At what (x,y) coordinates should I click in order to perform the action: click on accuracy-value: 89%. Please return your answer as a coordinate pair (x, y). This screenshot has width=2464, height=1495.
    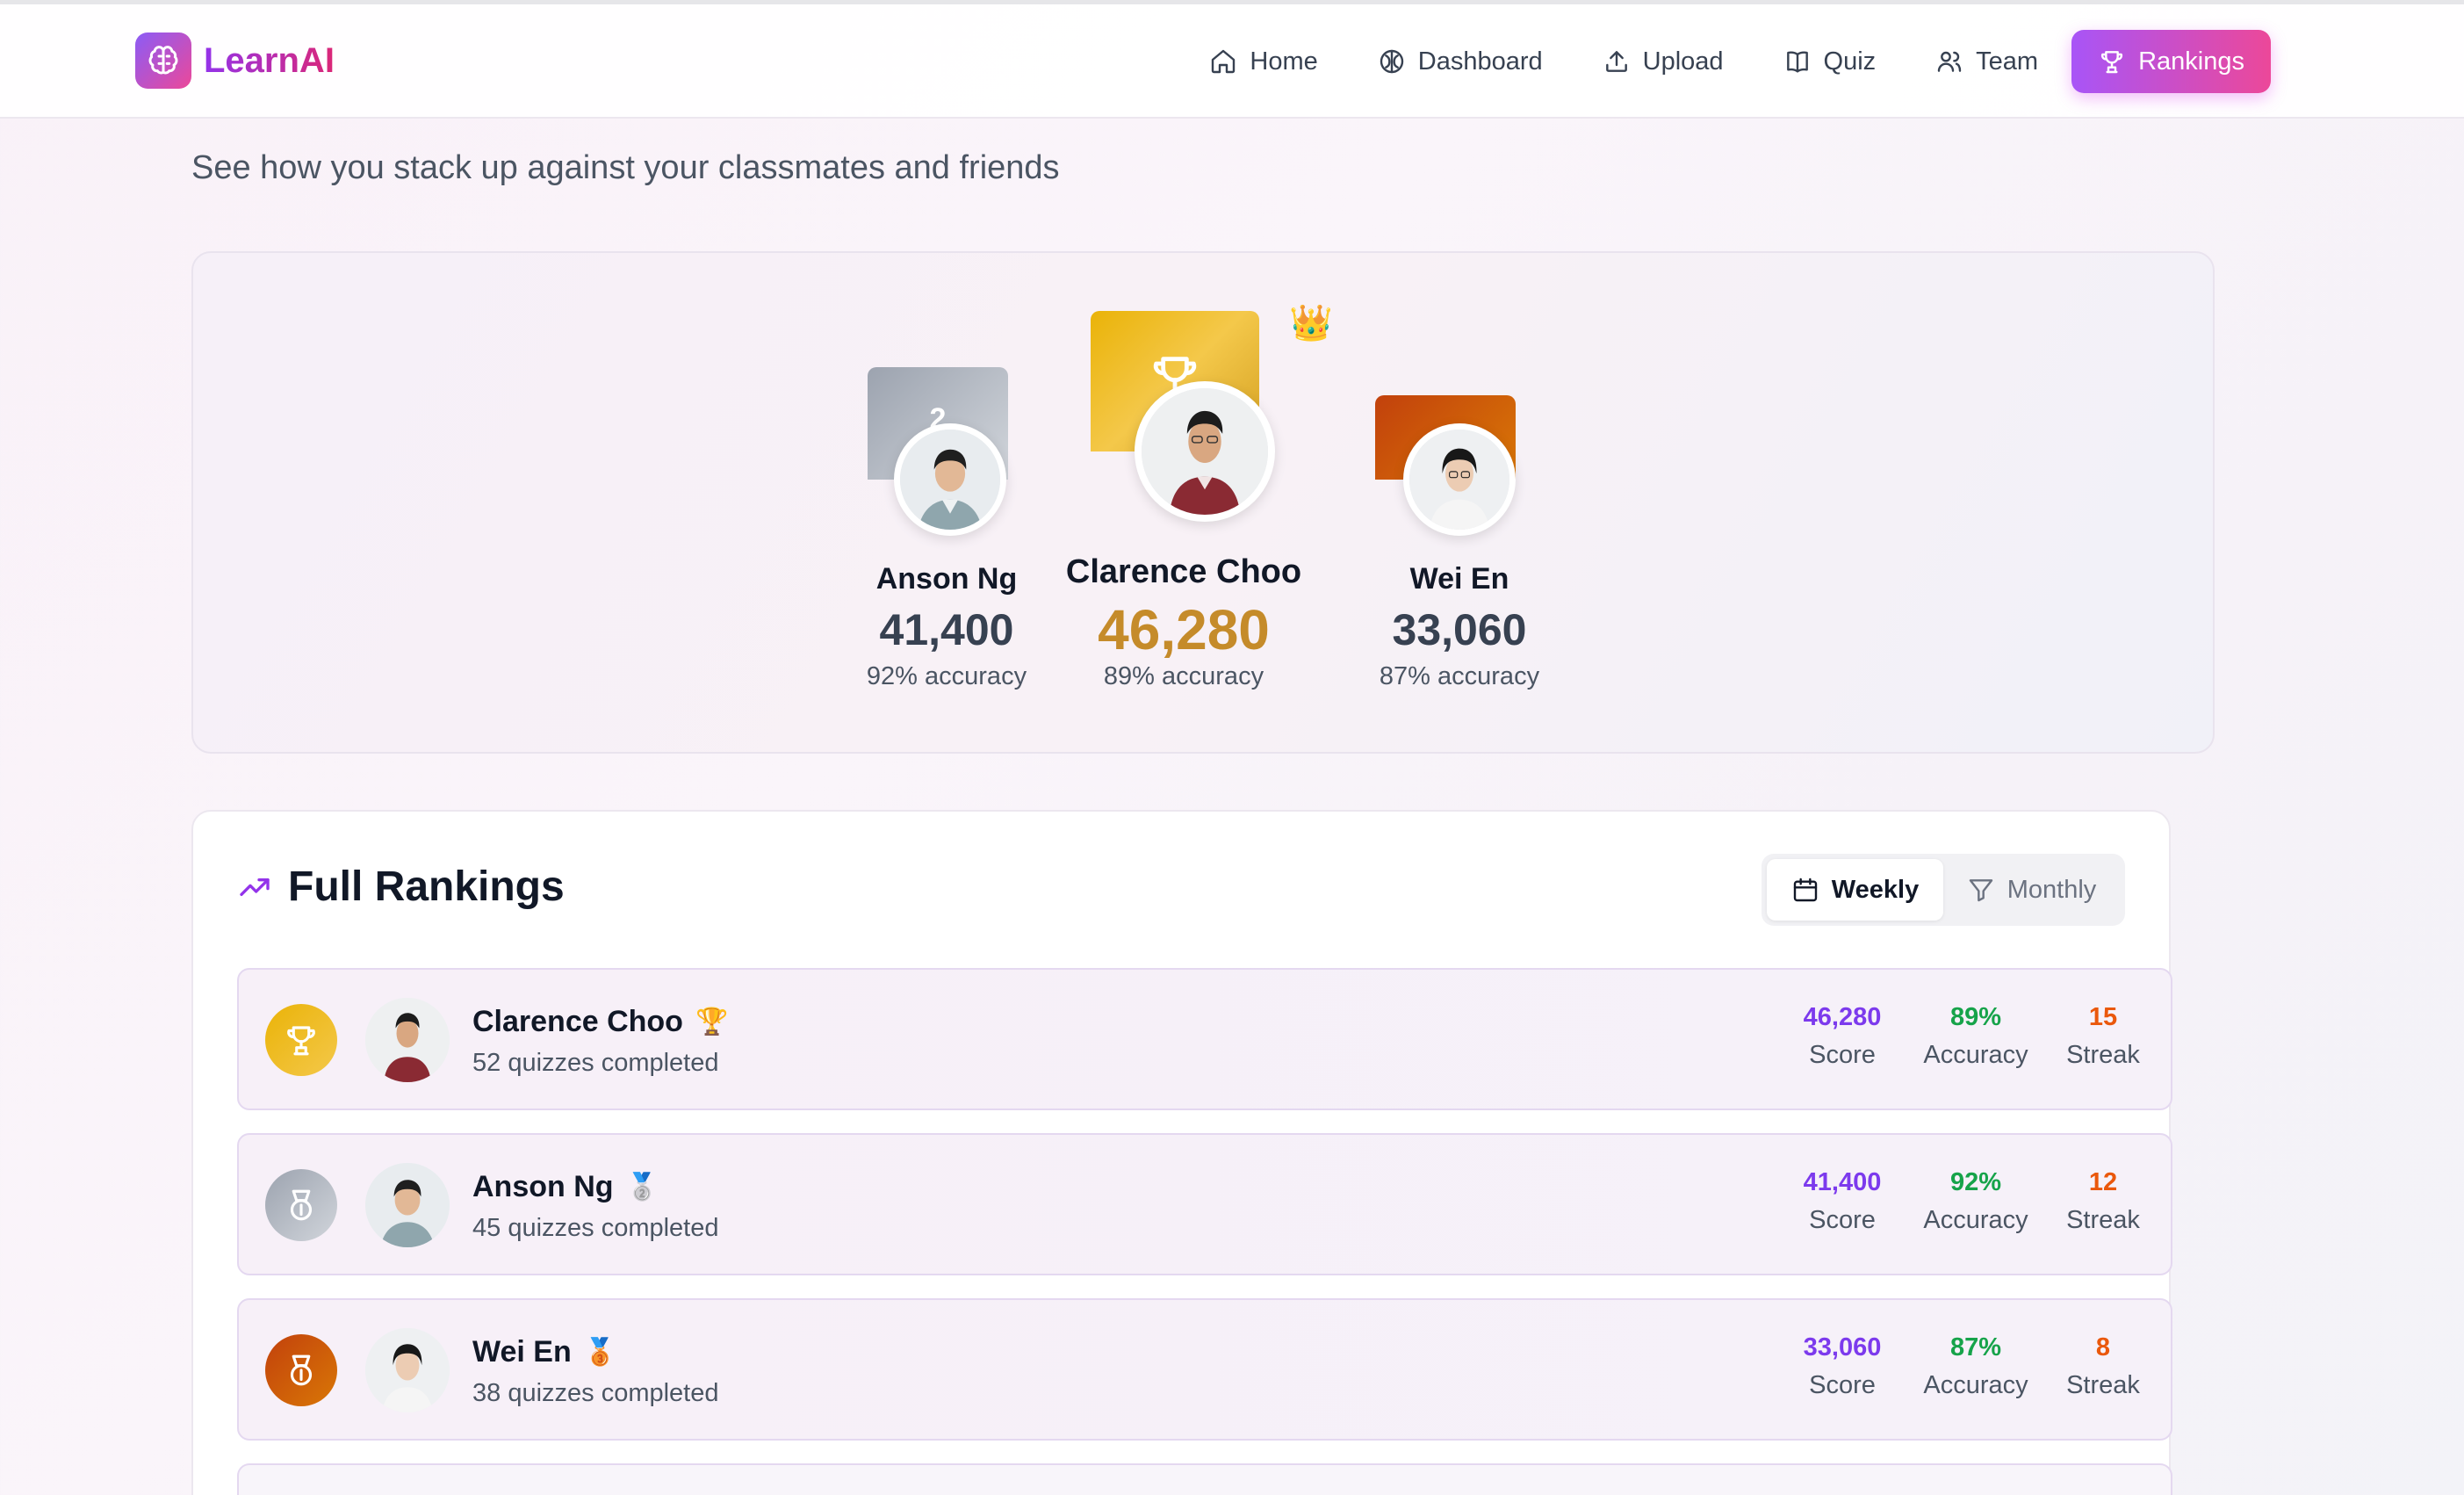
    Looking at the image, I should click on (1975, 1017).